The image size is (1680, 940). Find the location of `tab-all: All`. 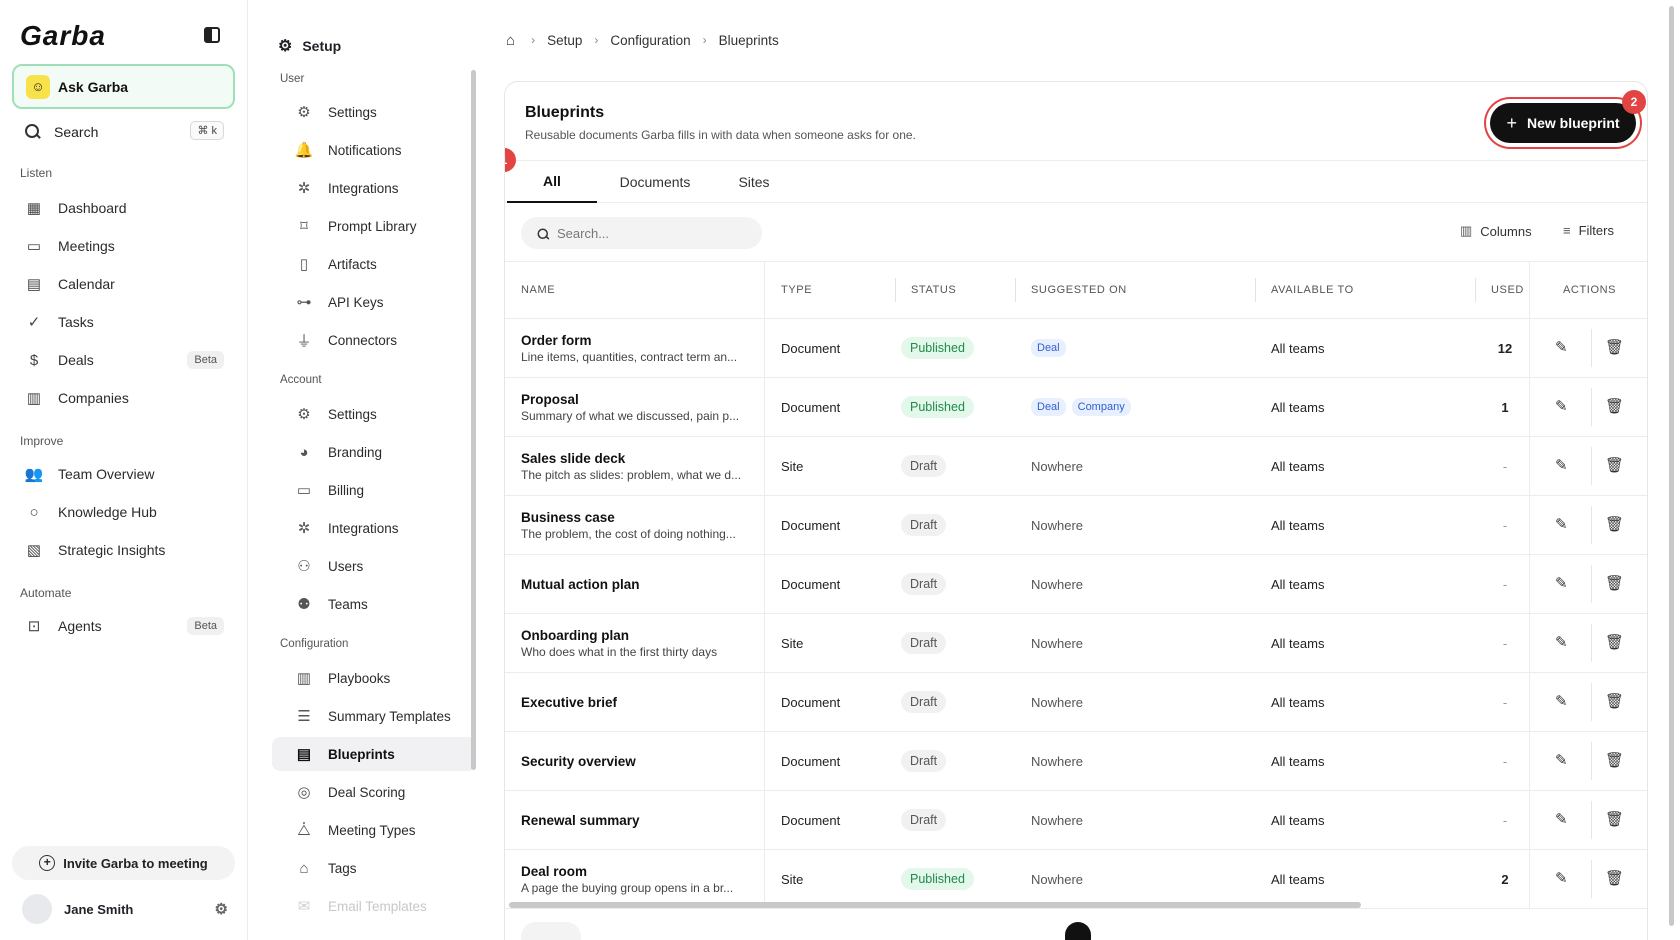

tab-all: All is located at coordinates (552, 182).